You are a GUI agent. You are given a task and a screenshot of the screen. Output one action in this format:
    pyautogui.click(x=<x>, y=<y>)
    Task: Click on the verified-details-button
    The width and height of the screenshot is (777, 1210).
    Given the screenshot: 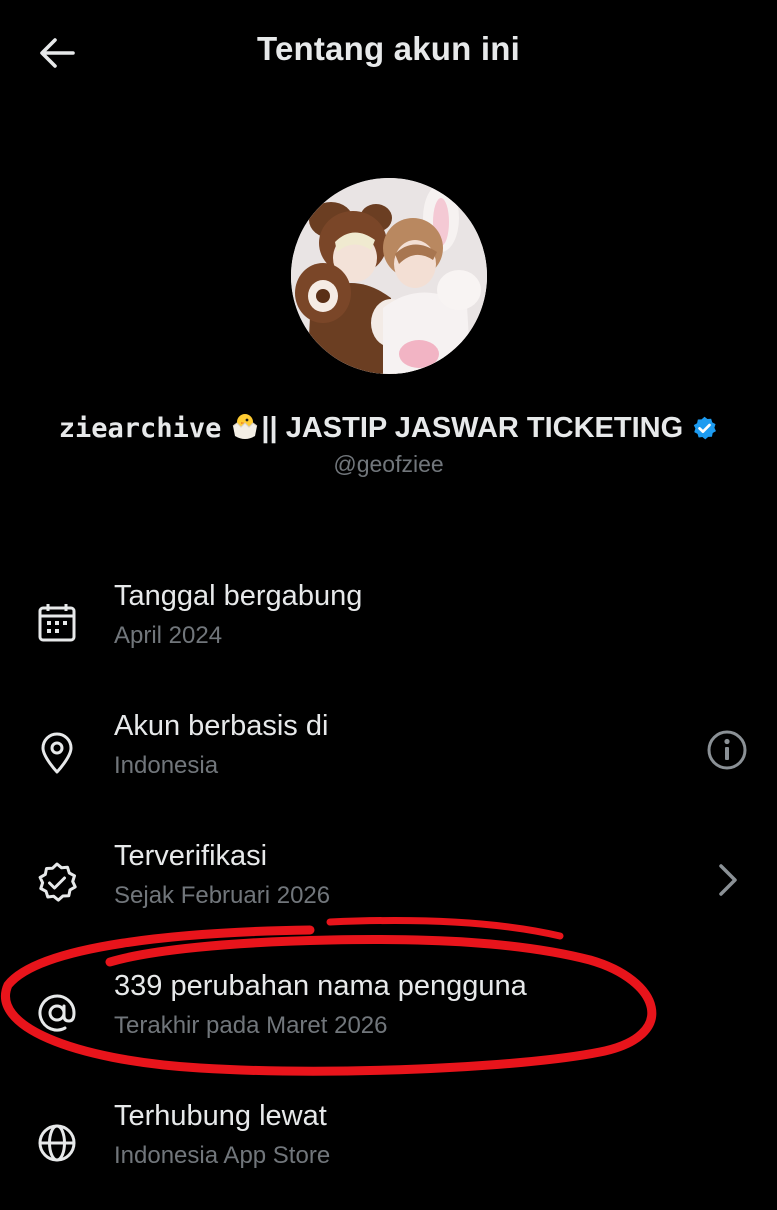 What is the action you would take?
    pyautogui.click(x=727, y=880)
    